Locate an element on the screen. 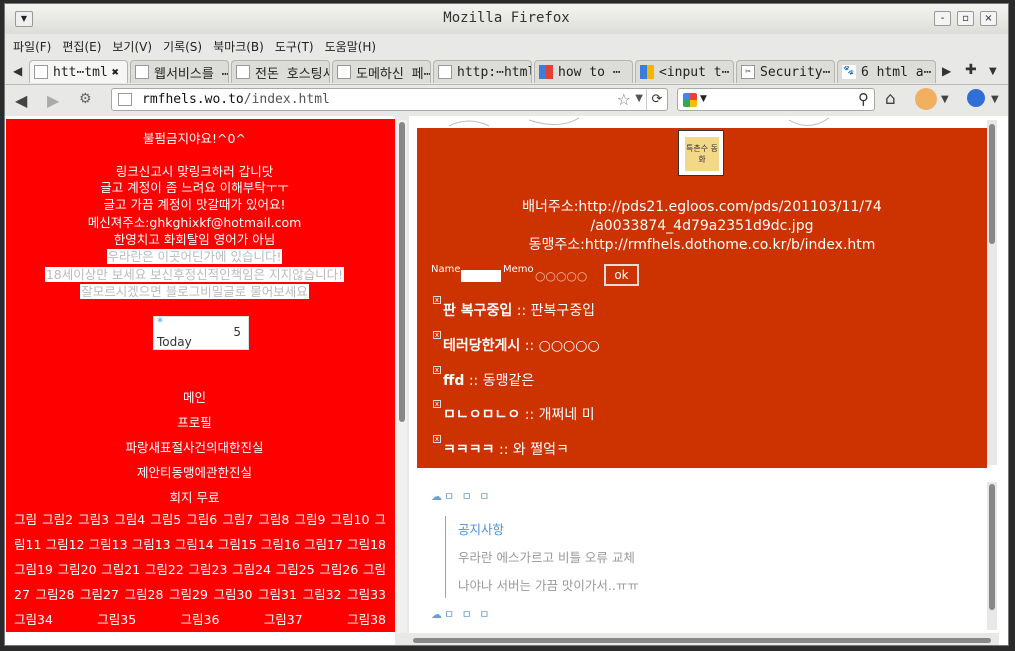  highlight-line: 잘모르시겠으면 블로그비밀글로 물어보세요 is located at coordinates (194, 291).